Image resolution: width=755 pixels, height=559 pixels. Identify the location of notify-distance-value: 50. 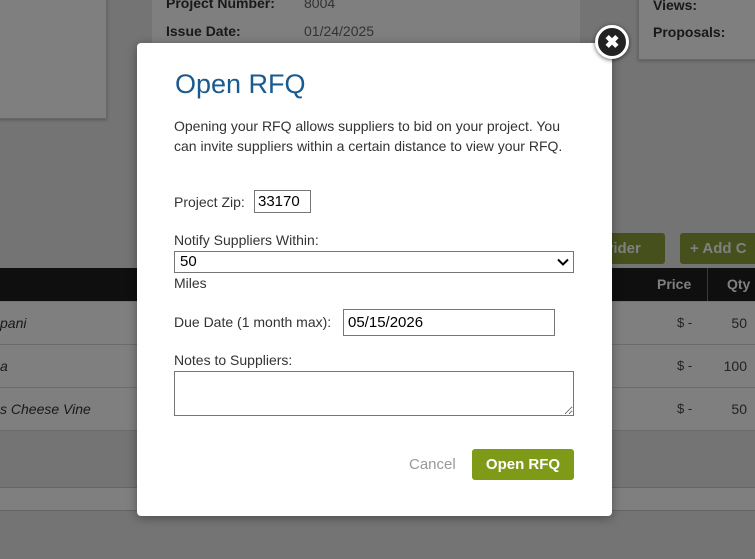
(188, 261).